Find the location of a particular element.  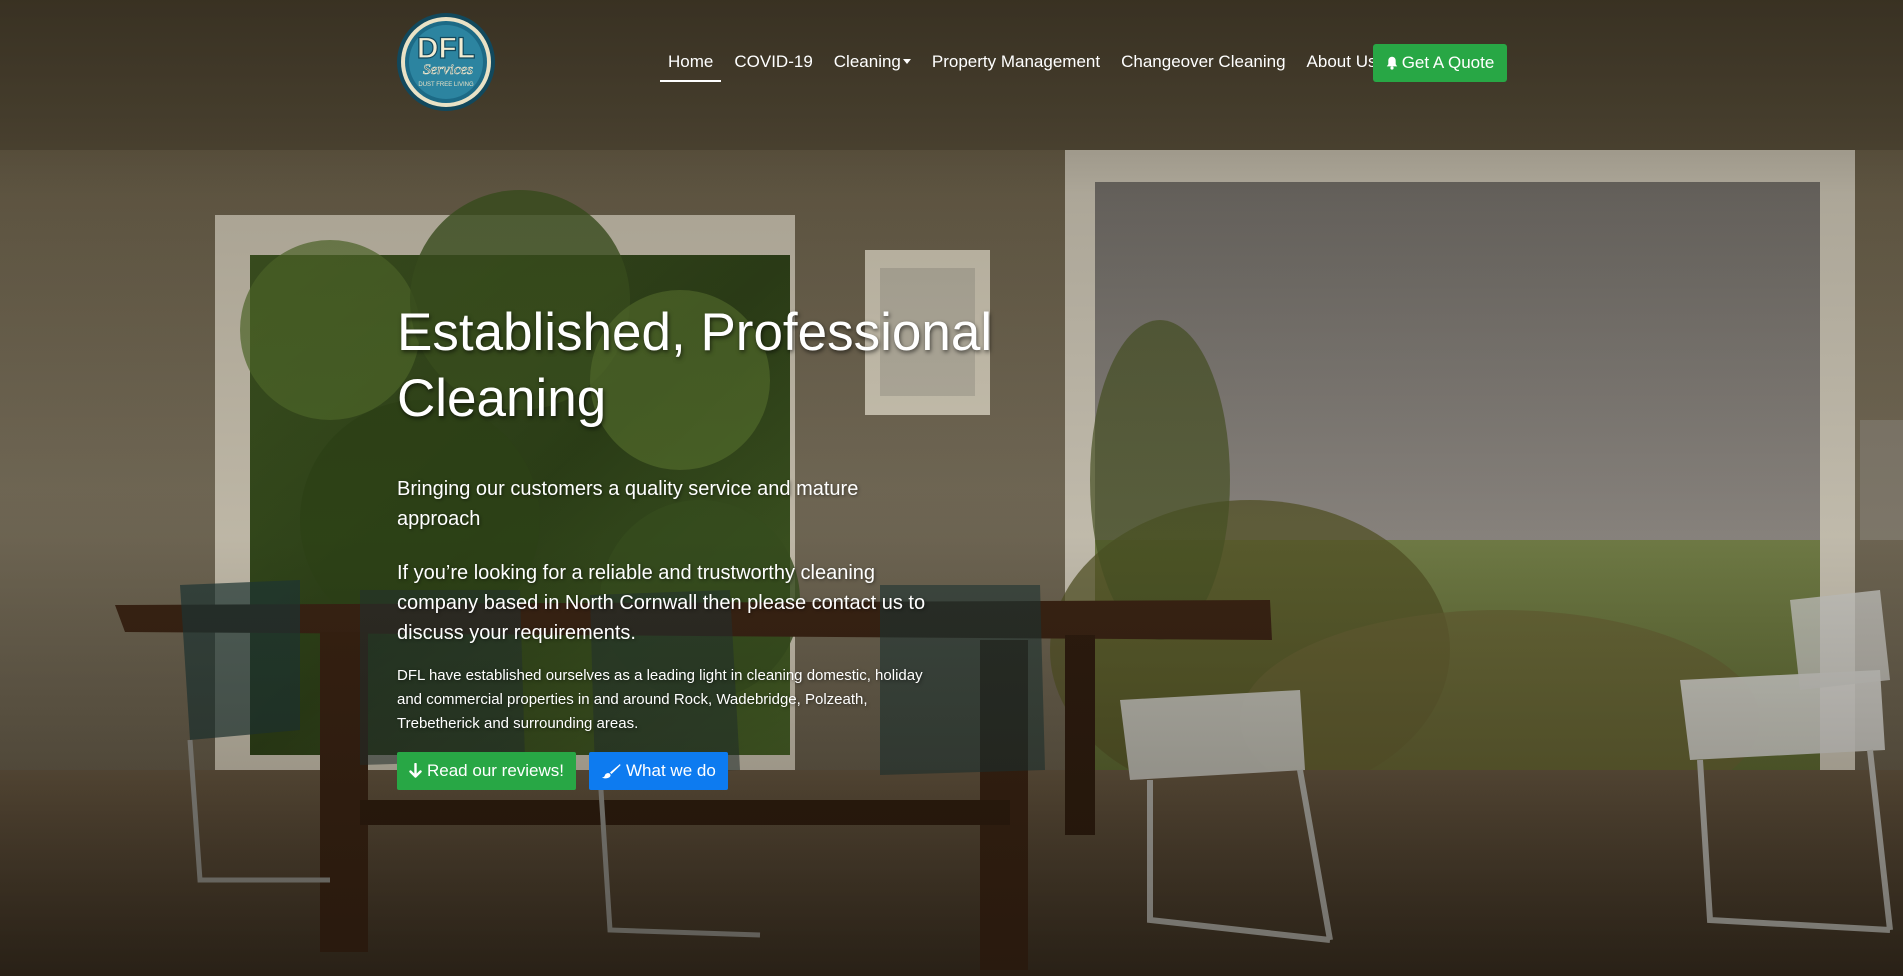

hero-title: Established, Professional Cleaning is located at coordinates (695, 365).